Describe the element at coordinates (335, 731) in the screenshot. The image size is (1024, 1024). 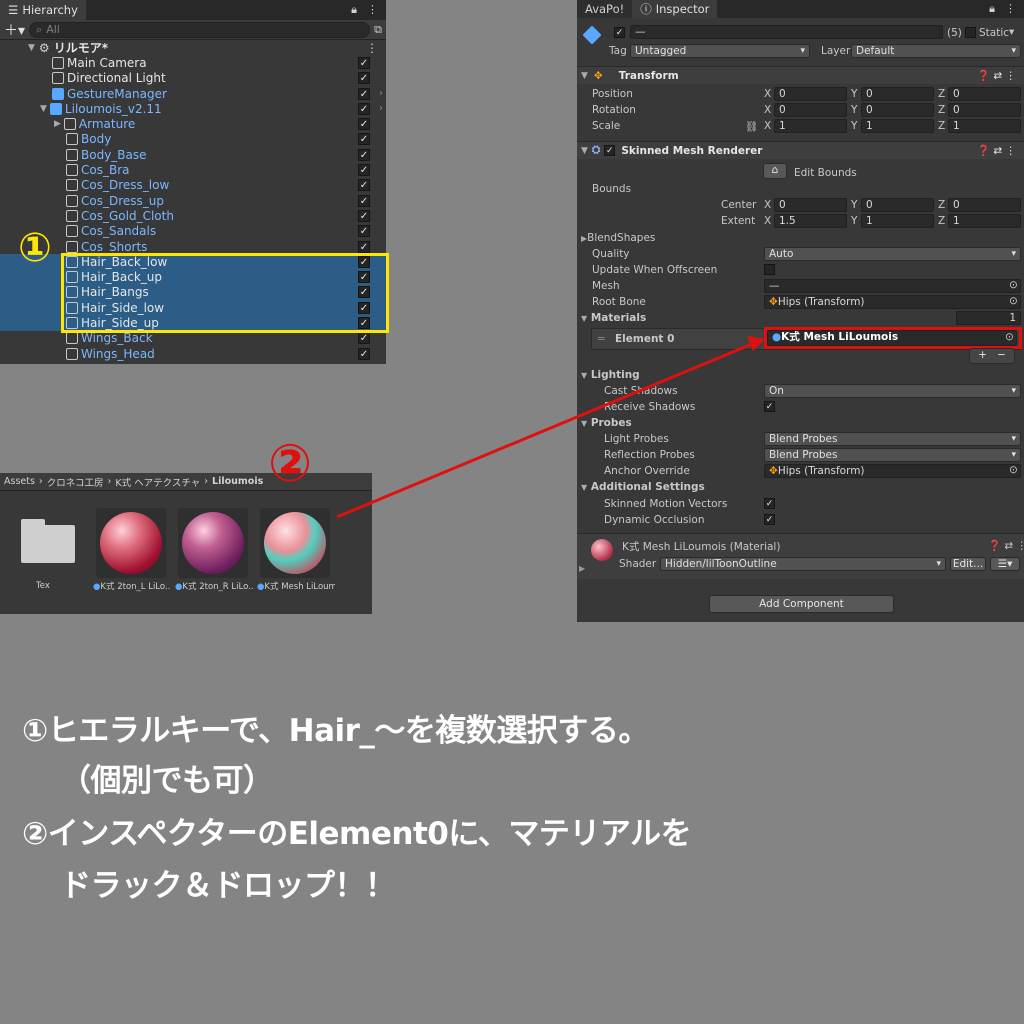
I see `instruction-line-1: ①ヒエラルキーで、Hair_～を複数選択する。` at that location.